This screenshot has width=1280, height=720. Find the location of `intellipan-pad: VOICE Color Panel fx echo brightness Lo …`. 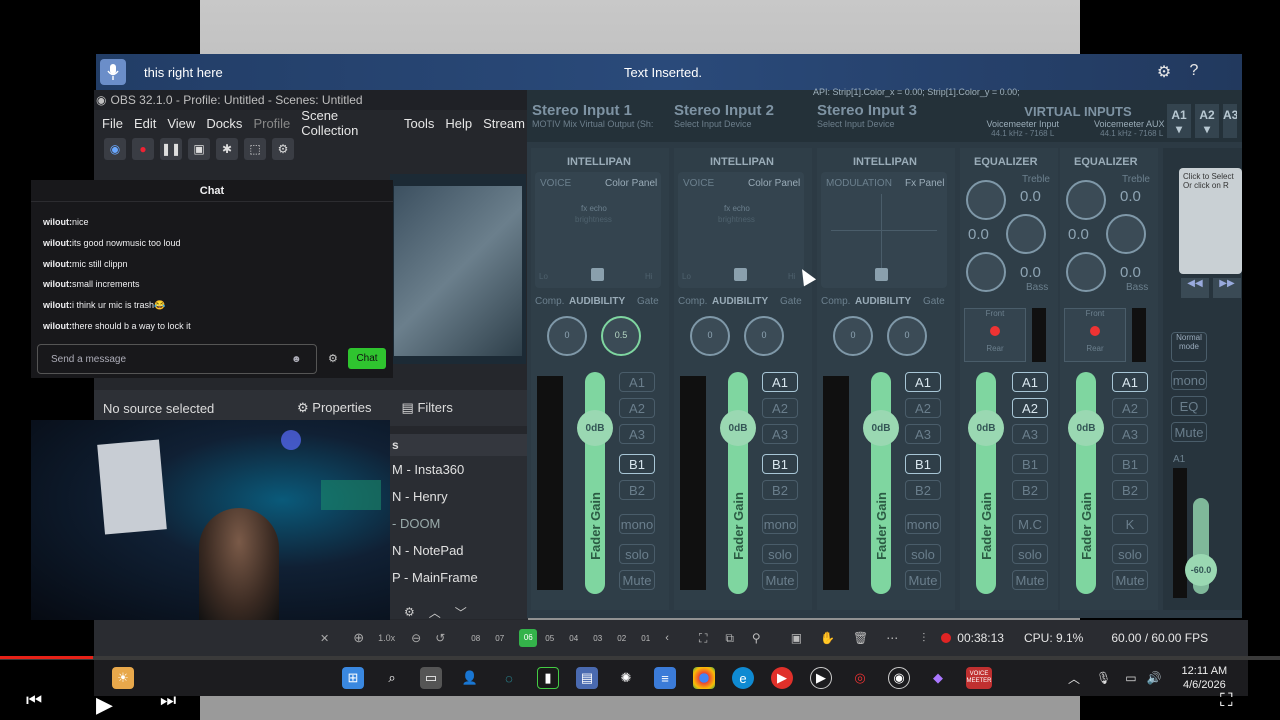

intellipan-pad: VOICE Color Panel fx echo brightness Lo … is located at coordinates (741, 230).